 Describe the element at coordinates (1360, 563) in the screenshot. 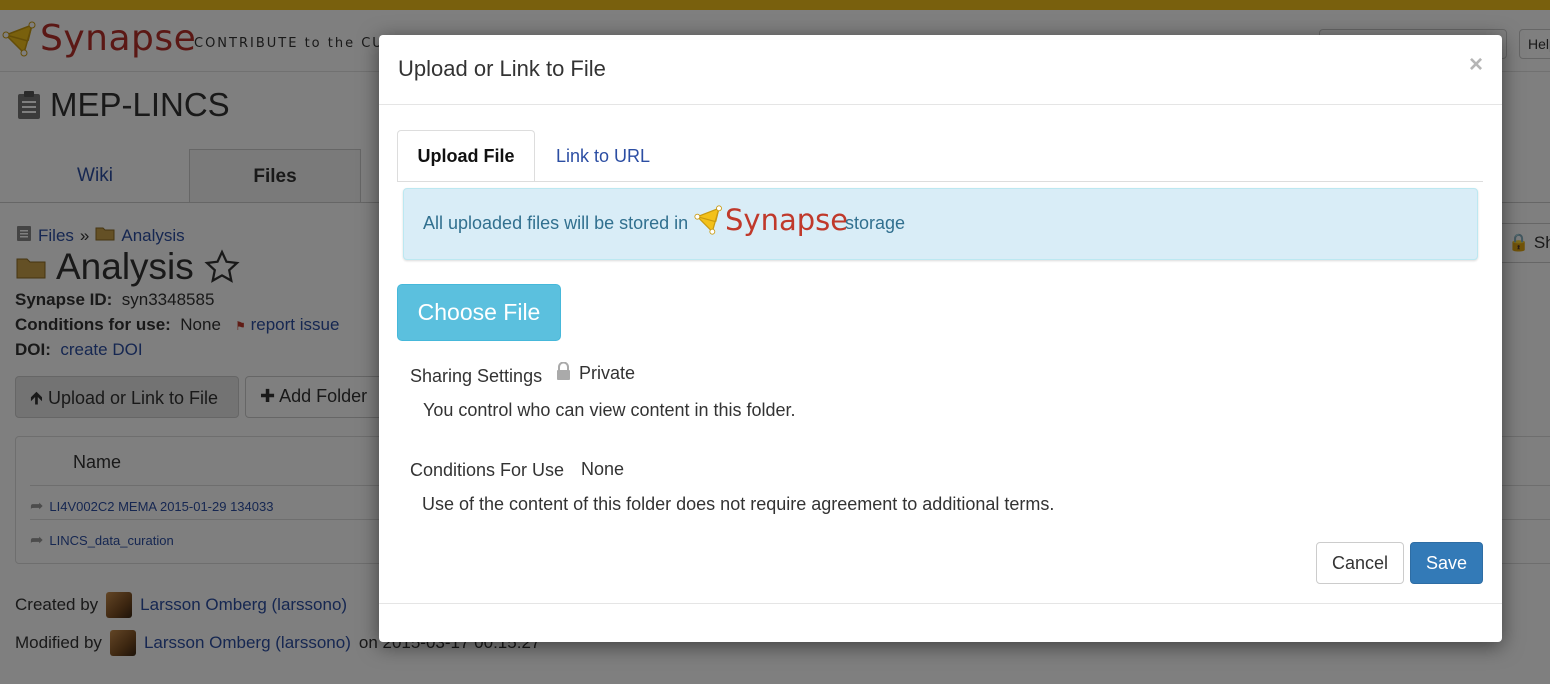

I see `cancel-button: Cancel` at that location.